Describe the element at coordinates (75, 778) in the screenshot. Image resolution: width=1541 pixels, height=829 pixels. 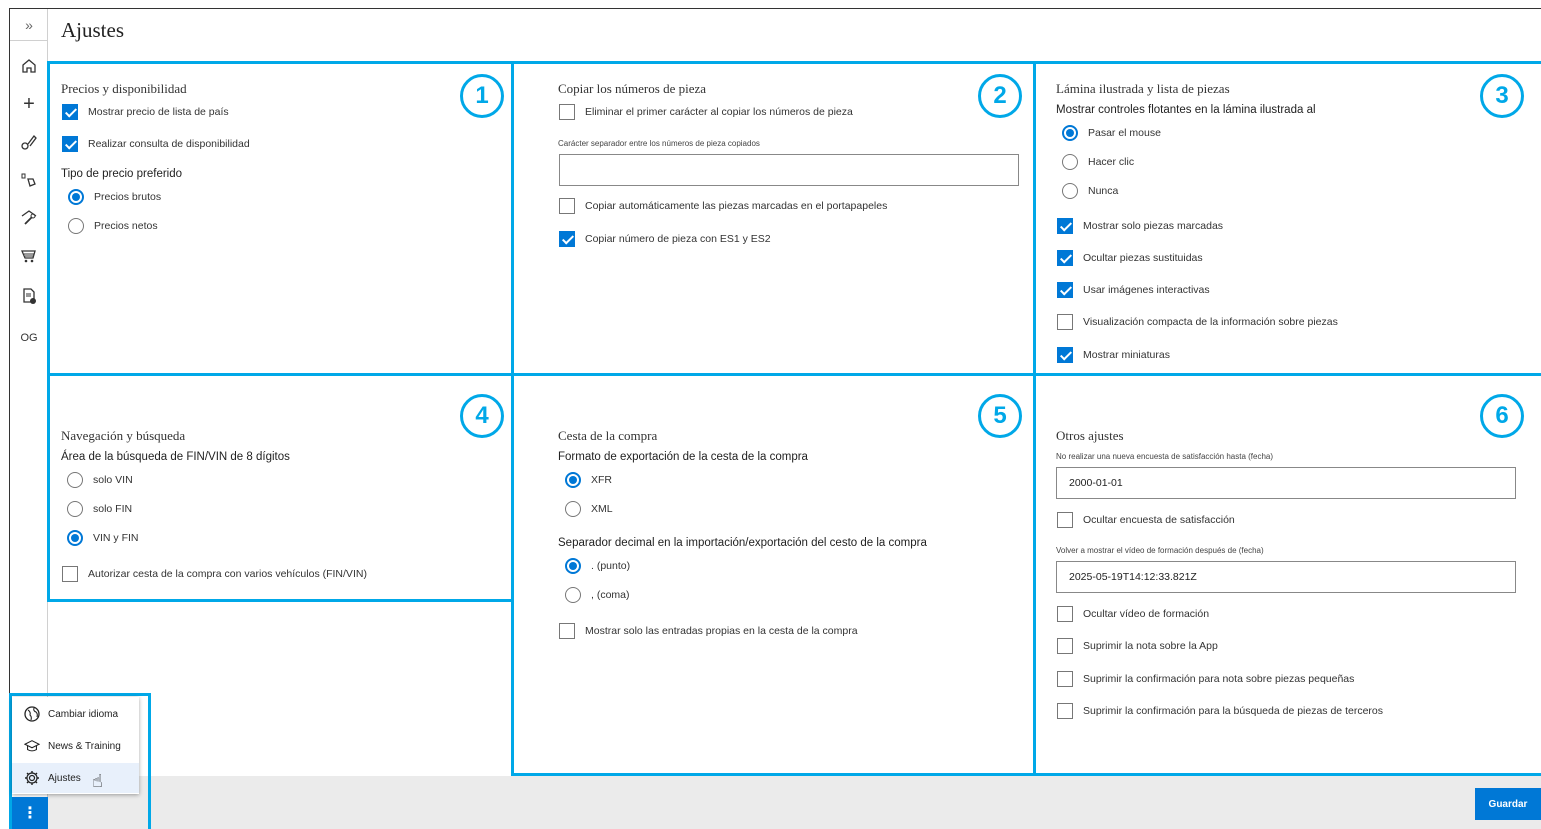
I see `menu-item-settings: Ajustes` at that location.